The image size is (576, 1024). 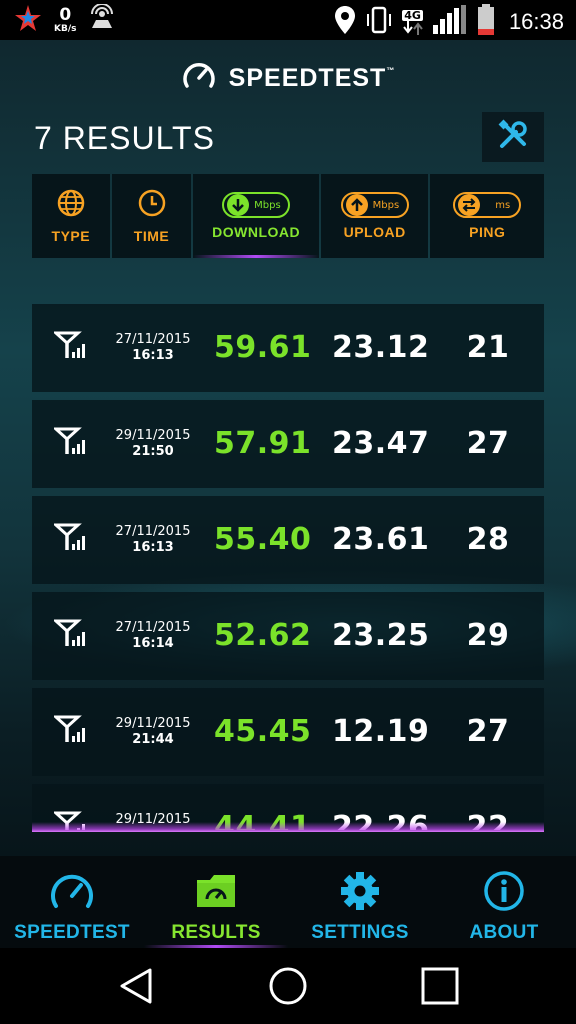 I want to click on network-type-label: 4G, so click(x=412, y=15).